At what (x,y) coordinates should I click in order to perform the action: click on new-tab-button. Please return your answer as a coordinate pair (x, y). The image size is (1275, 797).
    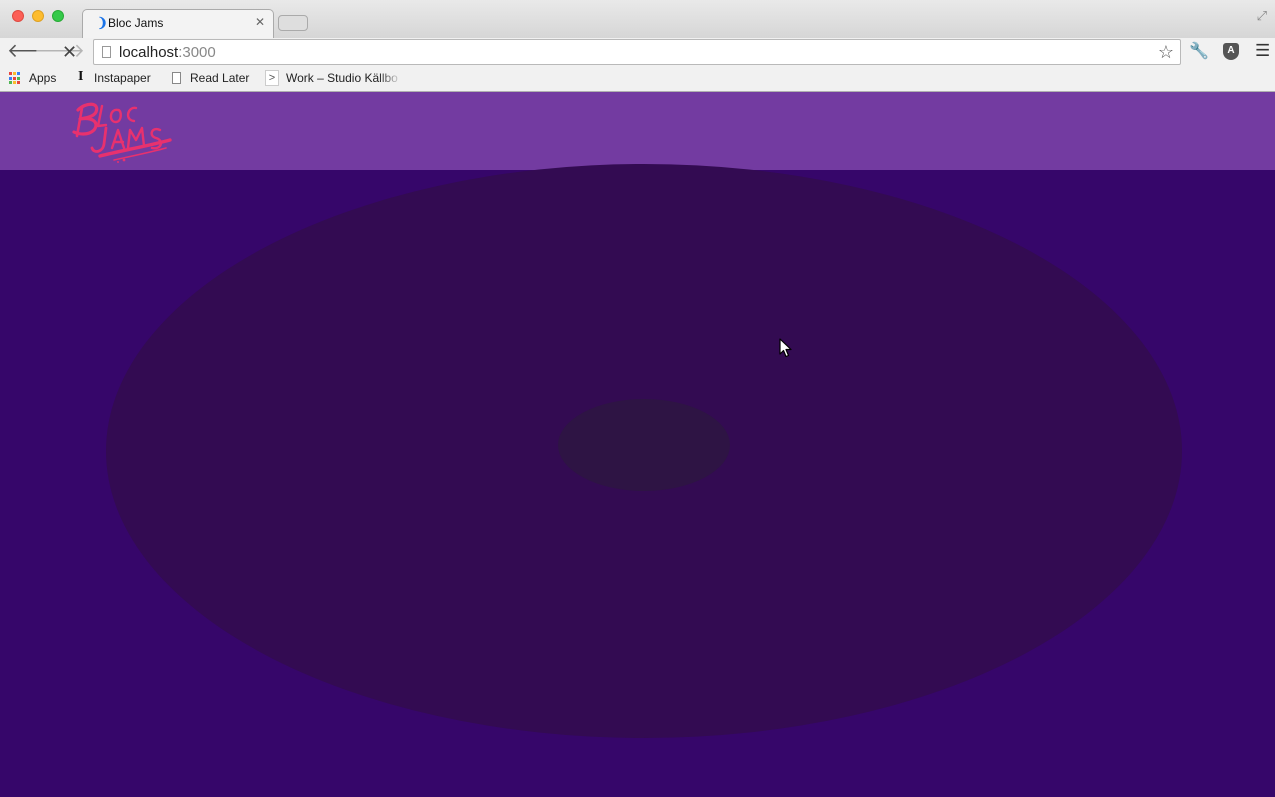
    Looking at the image, I should click on (293, 23).